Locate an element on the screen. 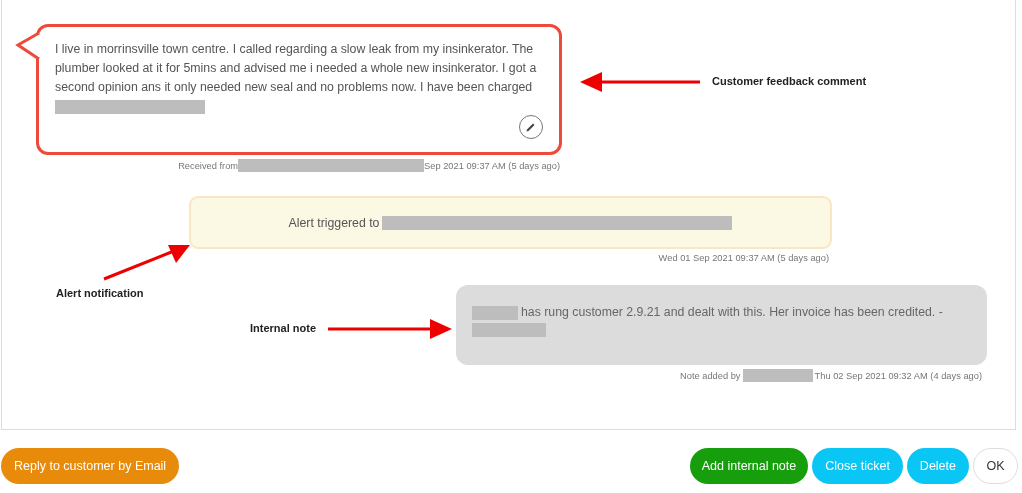 The height and width of the screenshot is (493, 1022). action-button: Add internal note is located at coordinates (749, 466).